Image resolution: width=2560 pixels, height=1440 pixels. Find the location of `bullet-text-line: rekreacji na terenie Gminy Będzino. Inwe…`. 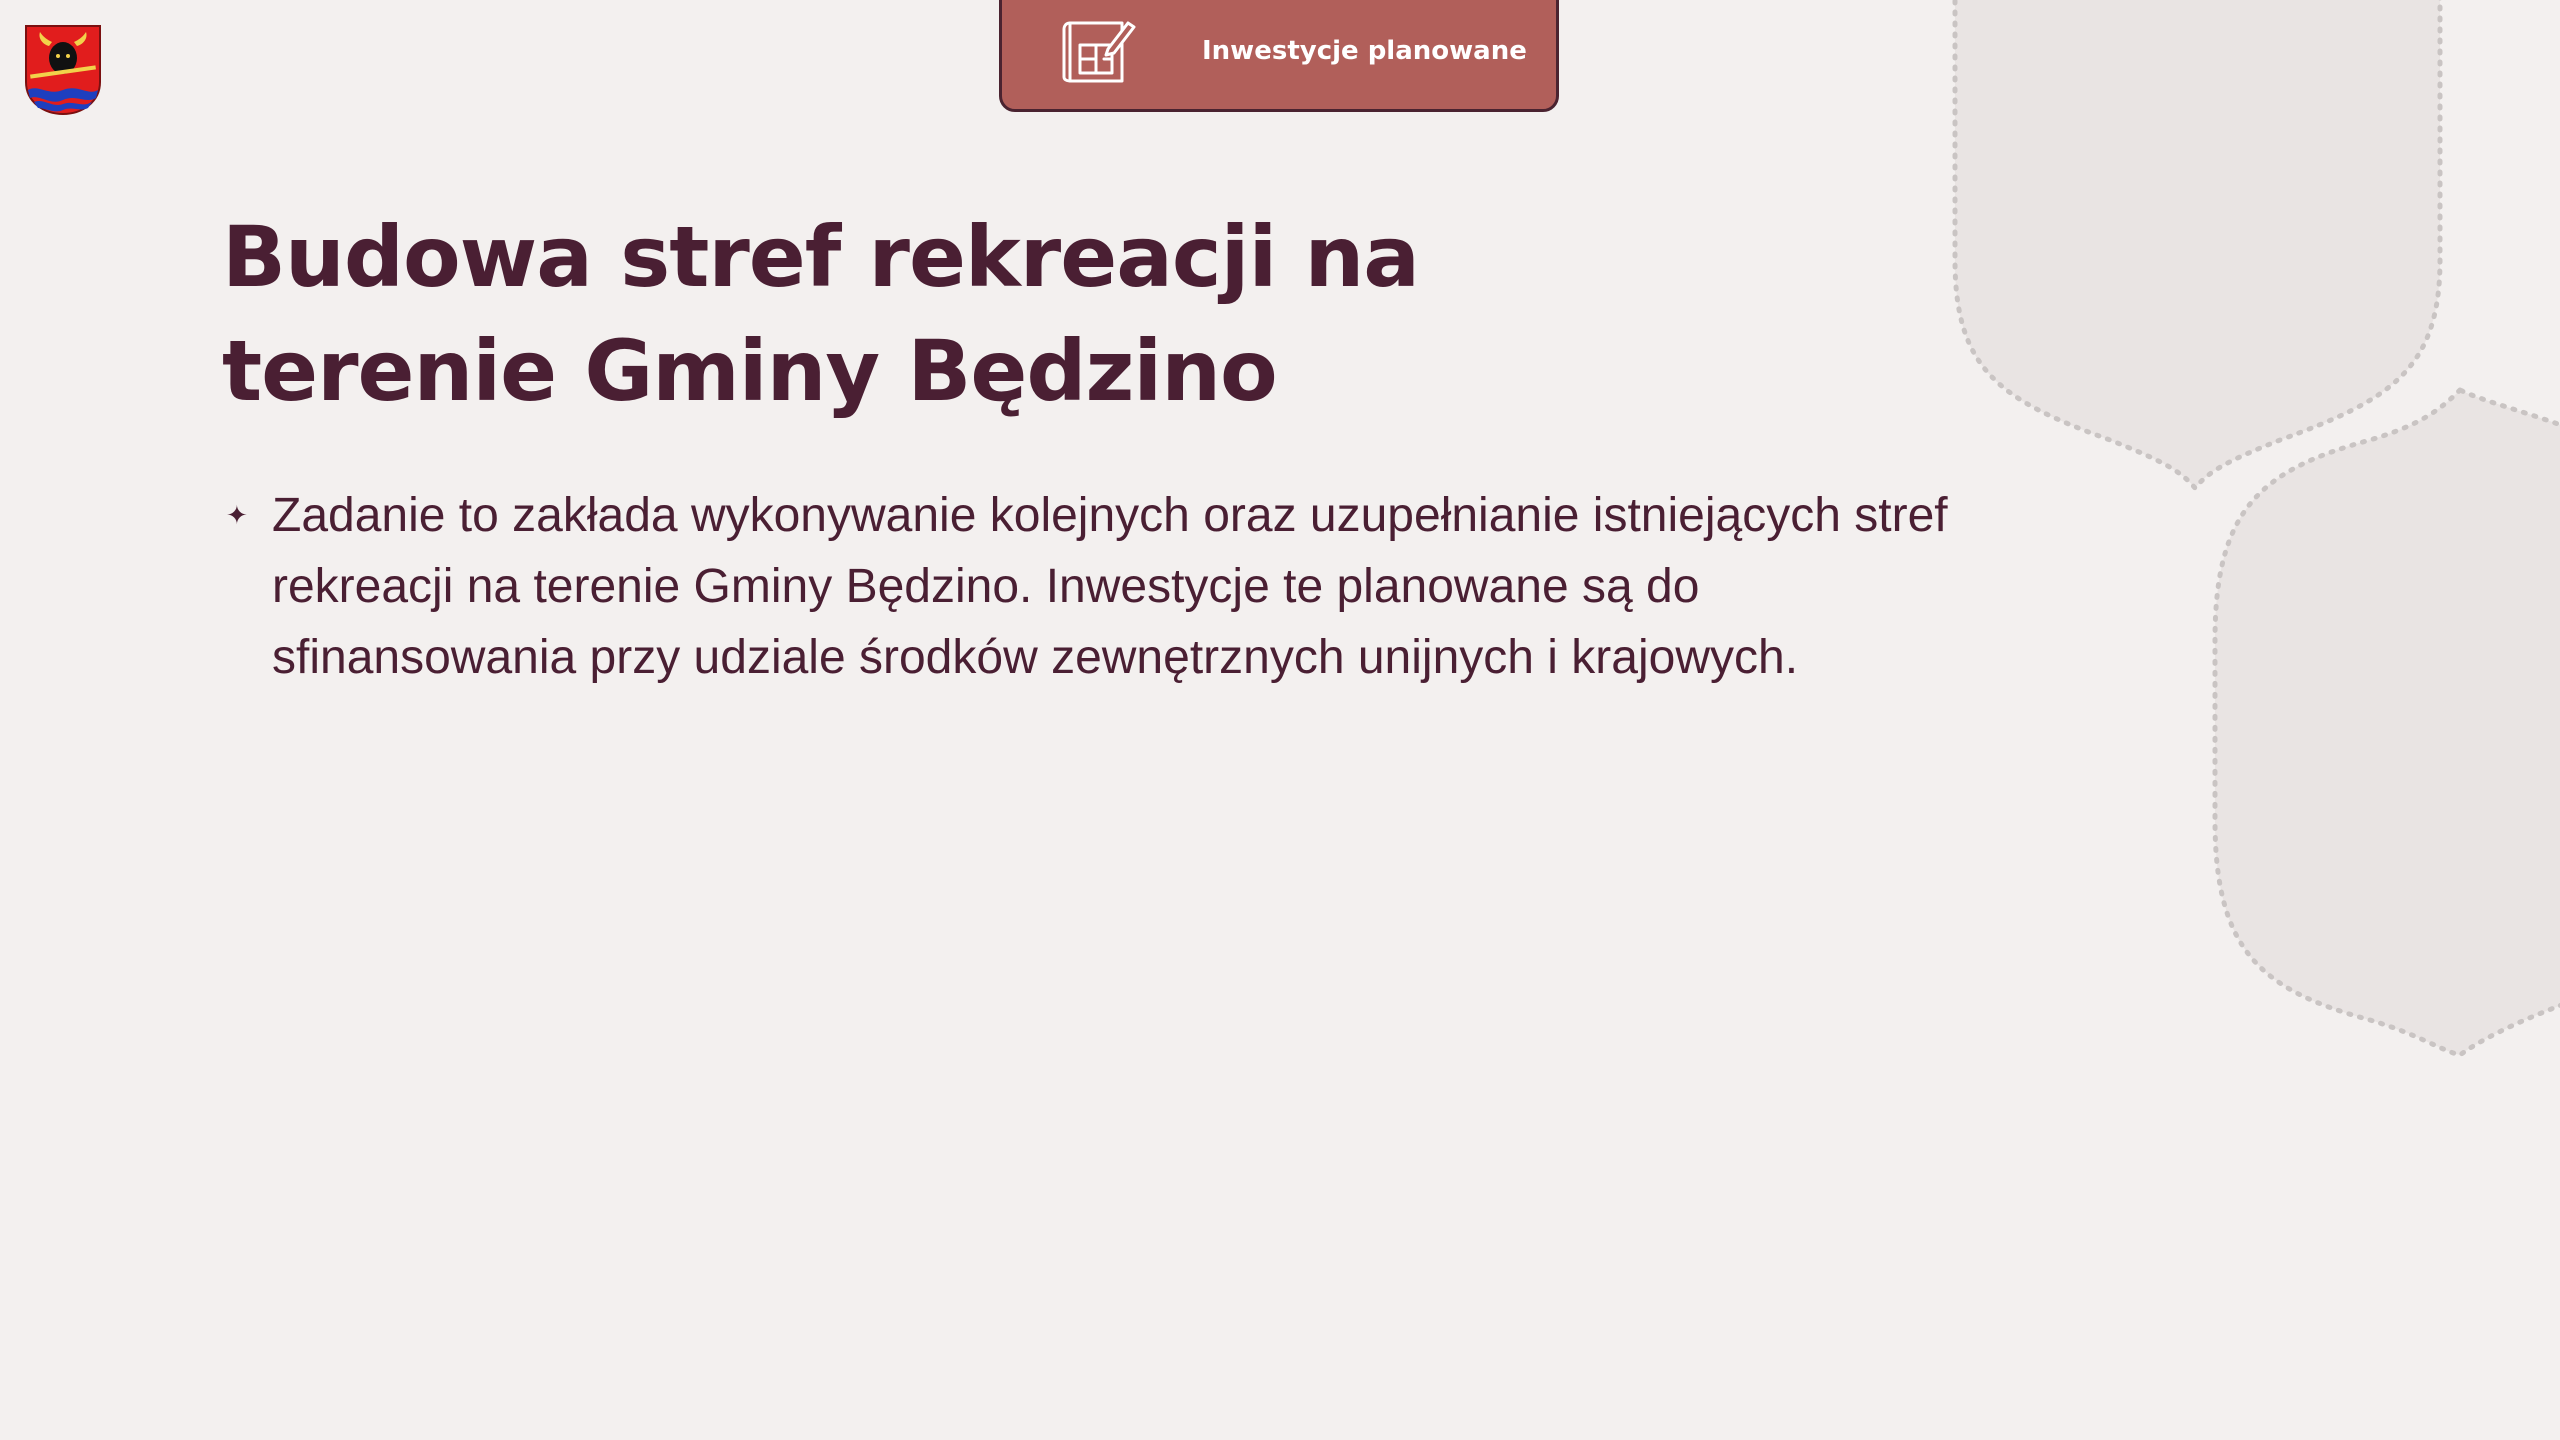

bullet-text-line: rekreacji na terenie Gminy Będzino. Inwe… is located at coordinates (986, 586).